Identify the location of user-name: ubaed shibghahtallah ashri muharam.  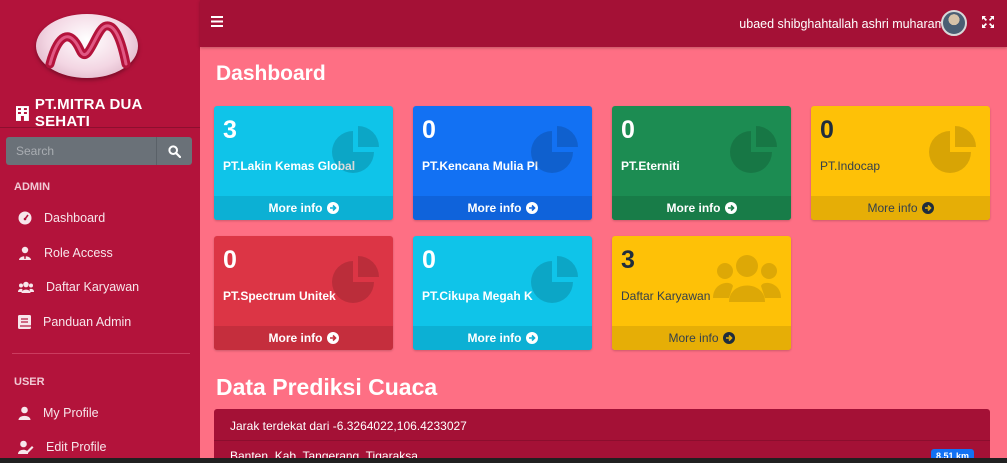
(842, 24).